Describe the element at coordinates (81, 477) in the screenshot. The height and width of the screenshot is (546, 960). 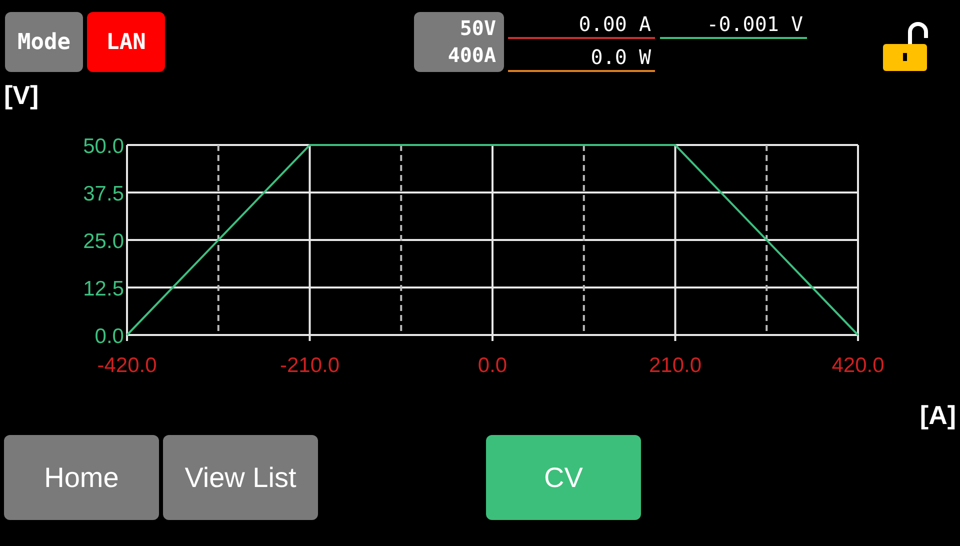
I see `nav-button: Home` at that location.